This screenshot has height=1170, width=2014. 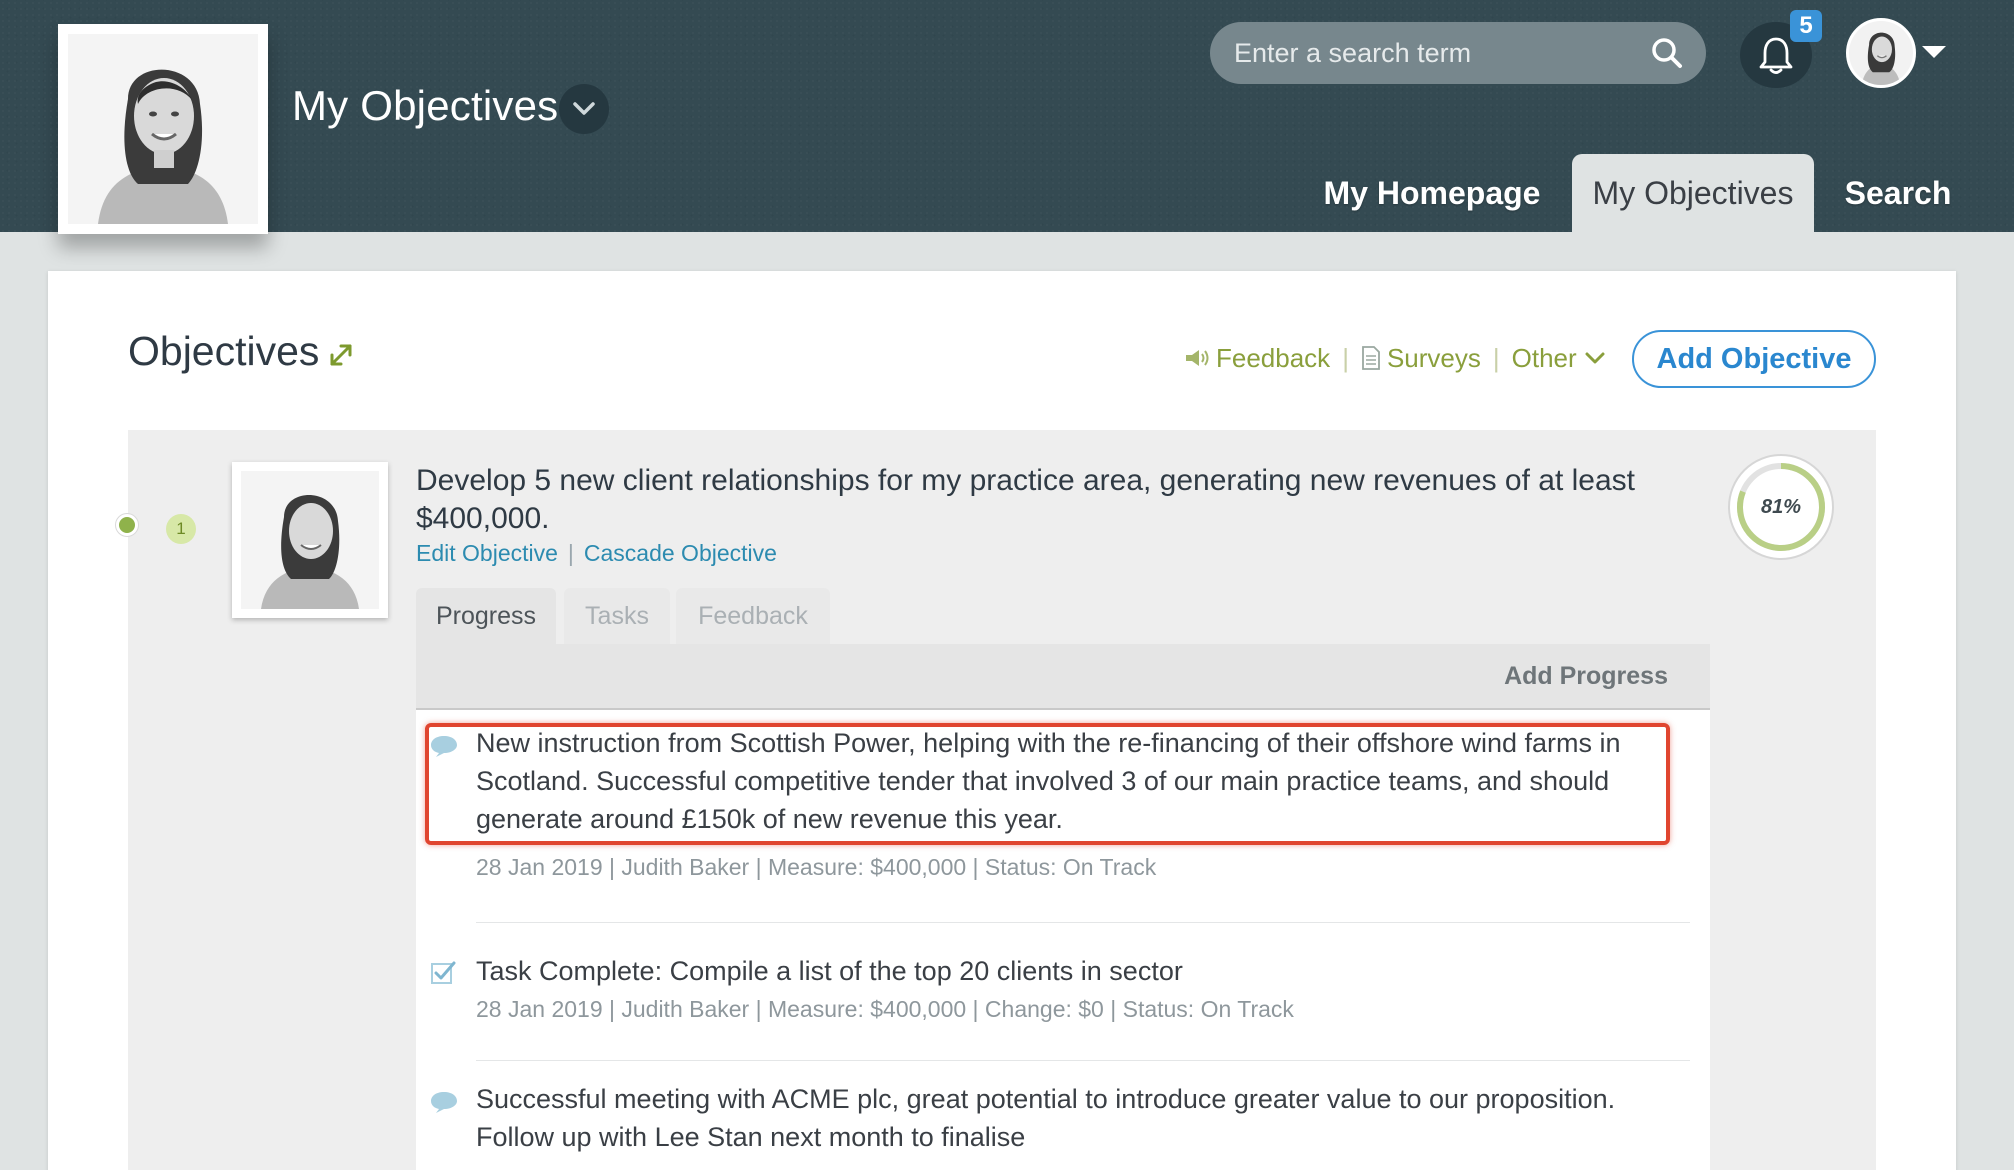 What do you see at coordinates (224, 351) in the screenshot?
I see `objectives-heading: Objectives` at bounding box center [224, 351].